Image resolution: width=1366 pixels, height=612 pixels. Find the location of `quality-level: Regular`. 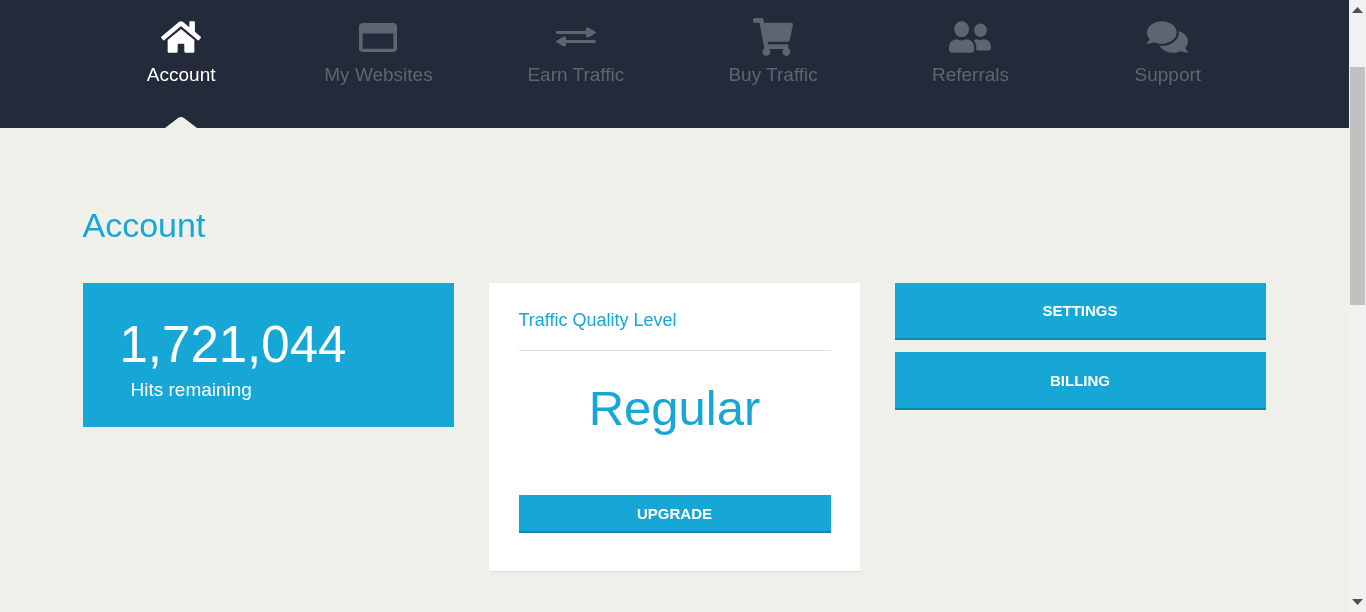

quality-level: Regular is located at coordinates (674, 408).